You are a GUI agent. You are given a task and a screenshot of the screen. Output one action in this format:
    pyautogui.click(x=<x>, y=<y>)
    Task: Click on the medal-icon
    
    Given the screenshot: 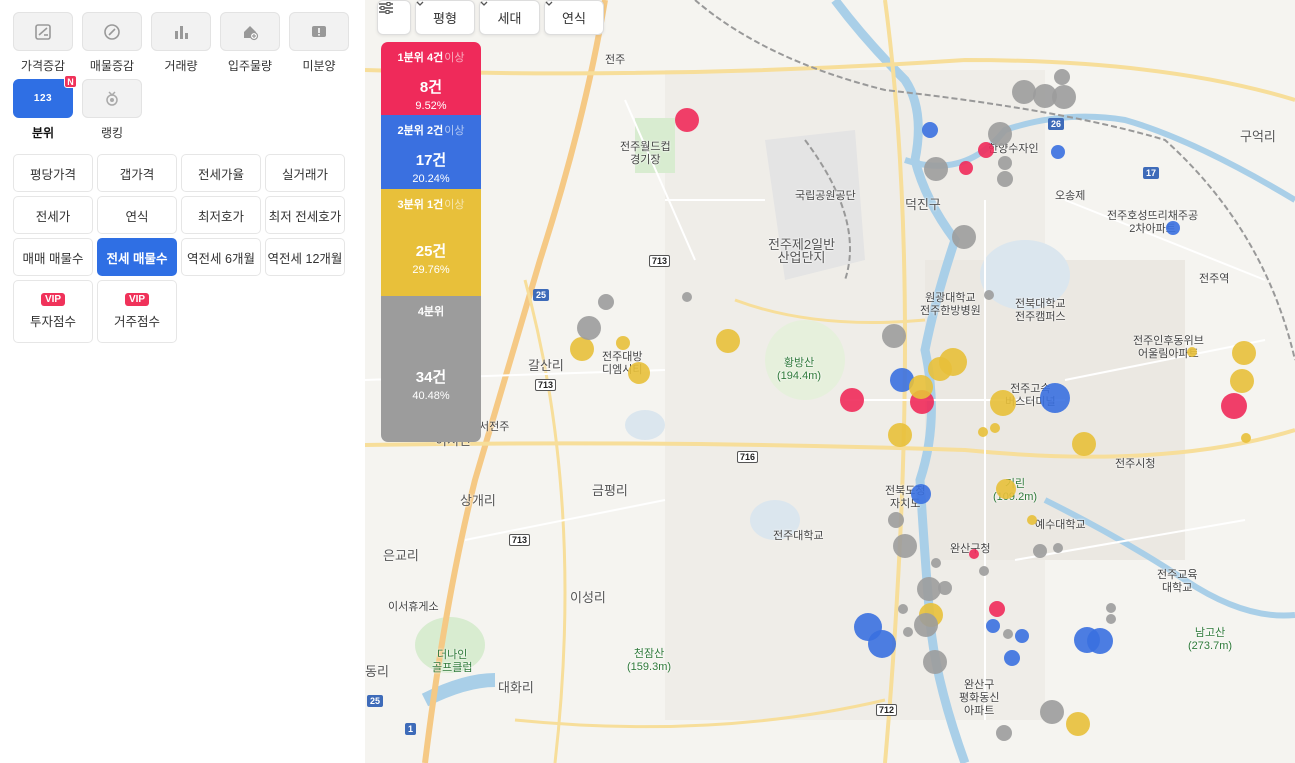 What is the action you would take?
    pyautogui.click(x=112, y=98)
    